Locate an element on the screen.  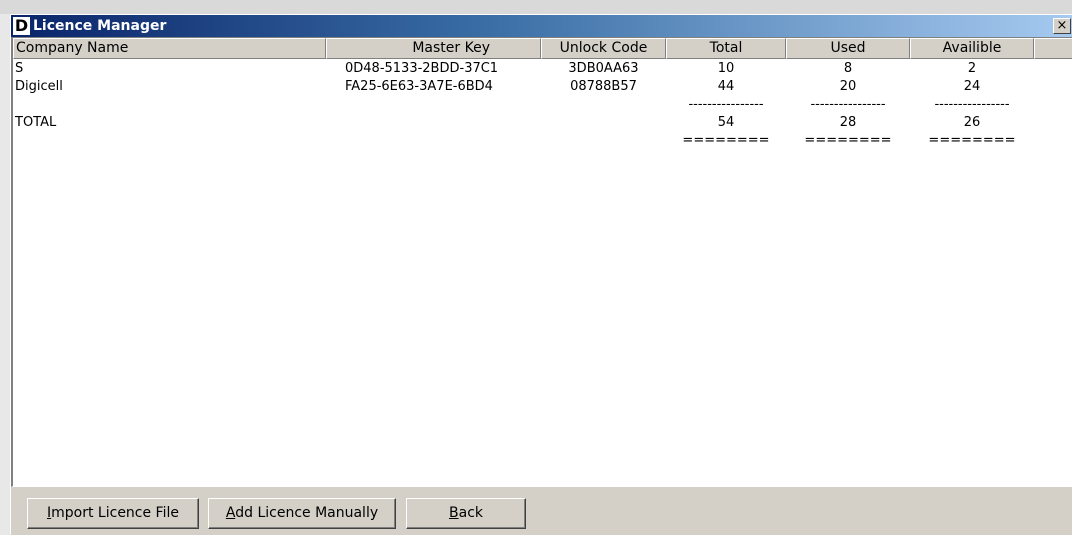
total-label: TOTAL is located at coordinates (36, 122).